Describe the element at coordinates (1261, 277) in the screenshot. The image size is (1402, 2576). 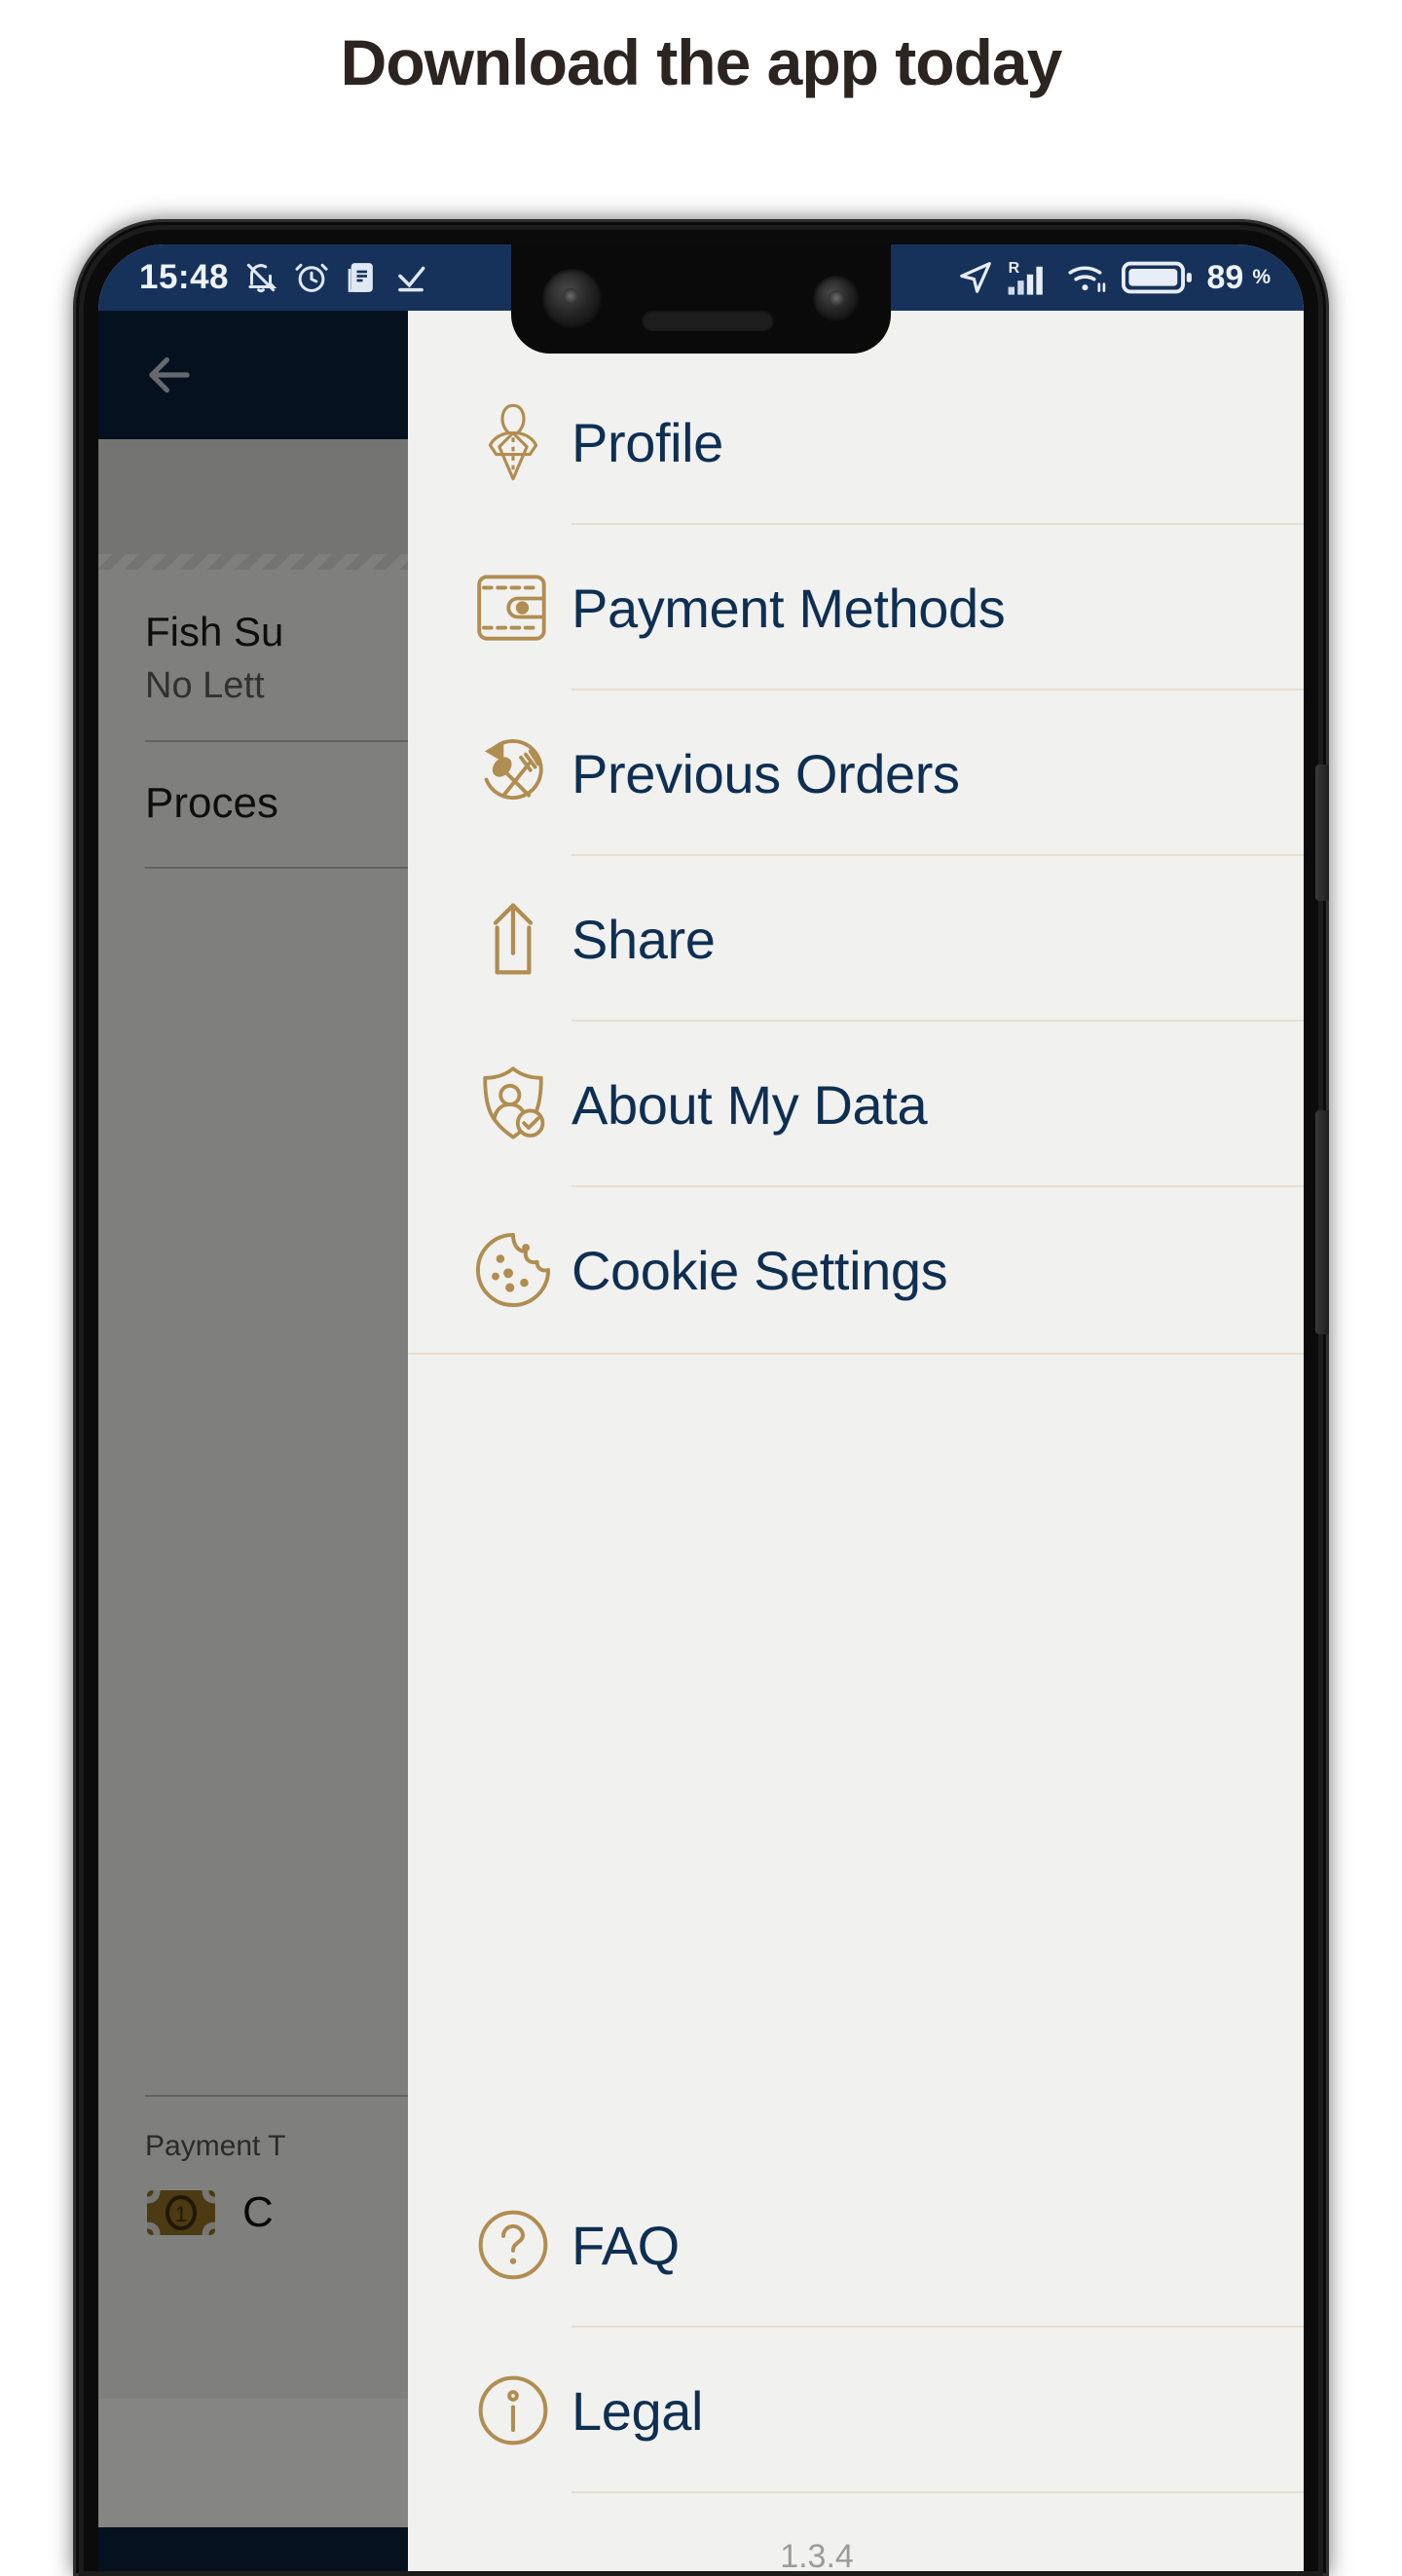
I see `battery-percent-unit: %` at that location.